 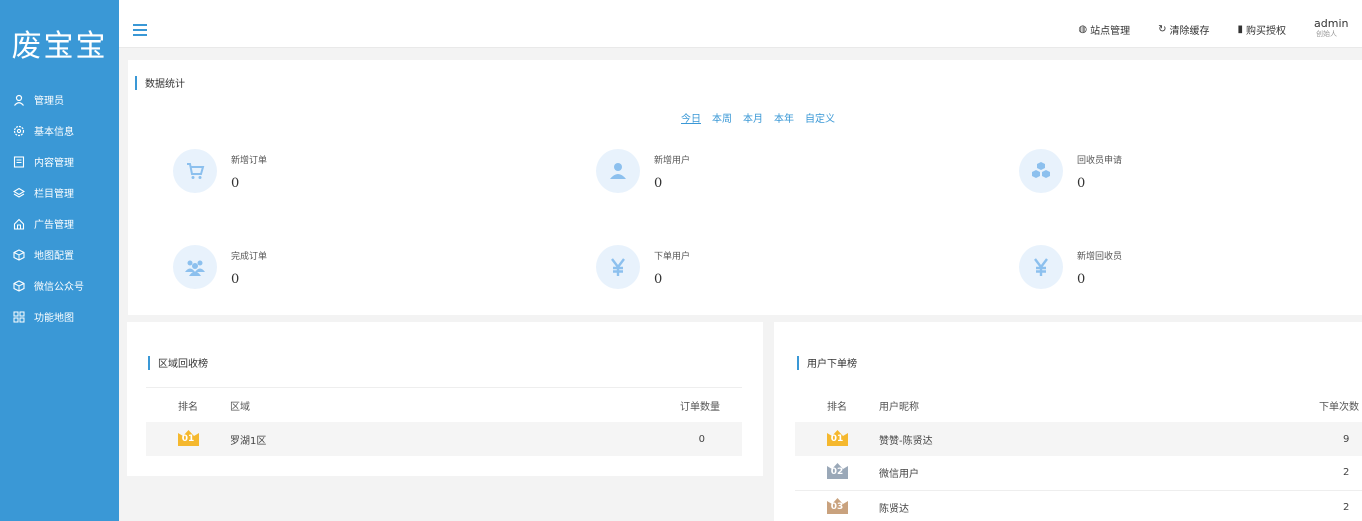 I want to click on region-rank-title-text: 区域回收榜, so click(x=183, y=364).